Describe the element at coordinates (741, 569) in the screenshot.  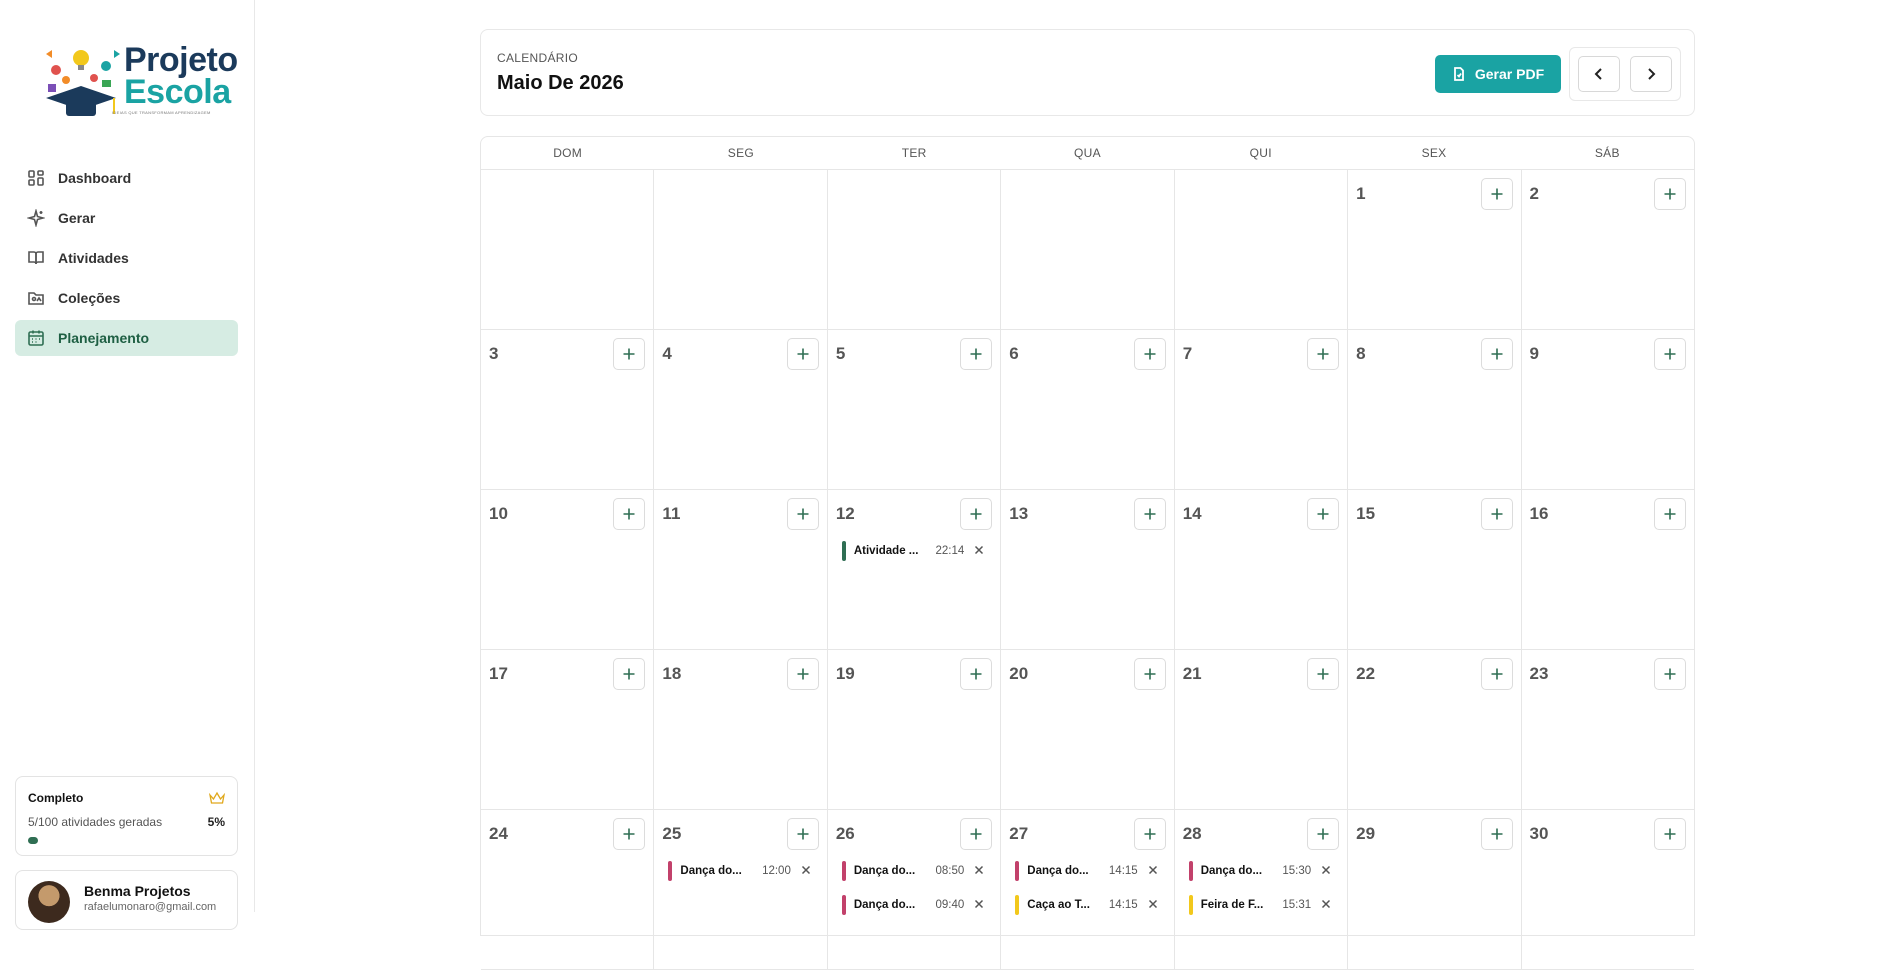
I see `calendar-day-cell: 11` at that location.